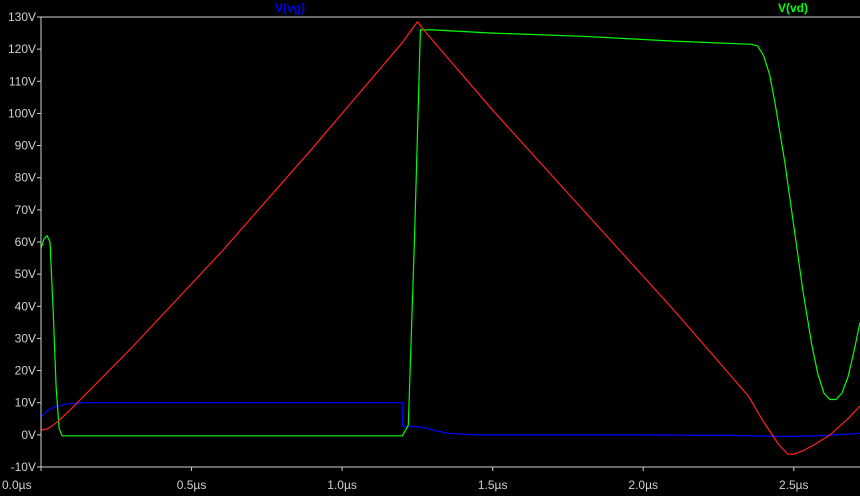 This screenshot has width=860, height=496. What do you see at coordinates (25, 306) in the screenshot?
I see `y-tick-label: 40V` at bounding box center [25, 306].